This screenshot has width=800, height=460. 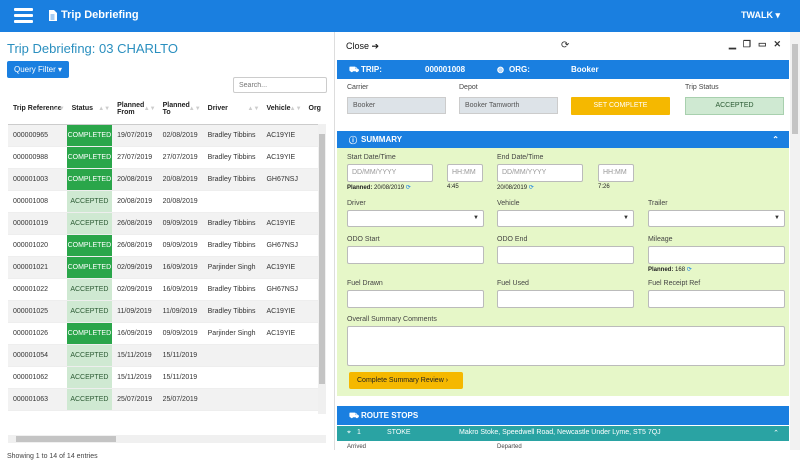 What do you see at coordinates (716, 218) in the screenshot?
I see `trailer-select: ▼` at bounding box center [716, 218].